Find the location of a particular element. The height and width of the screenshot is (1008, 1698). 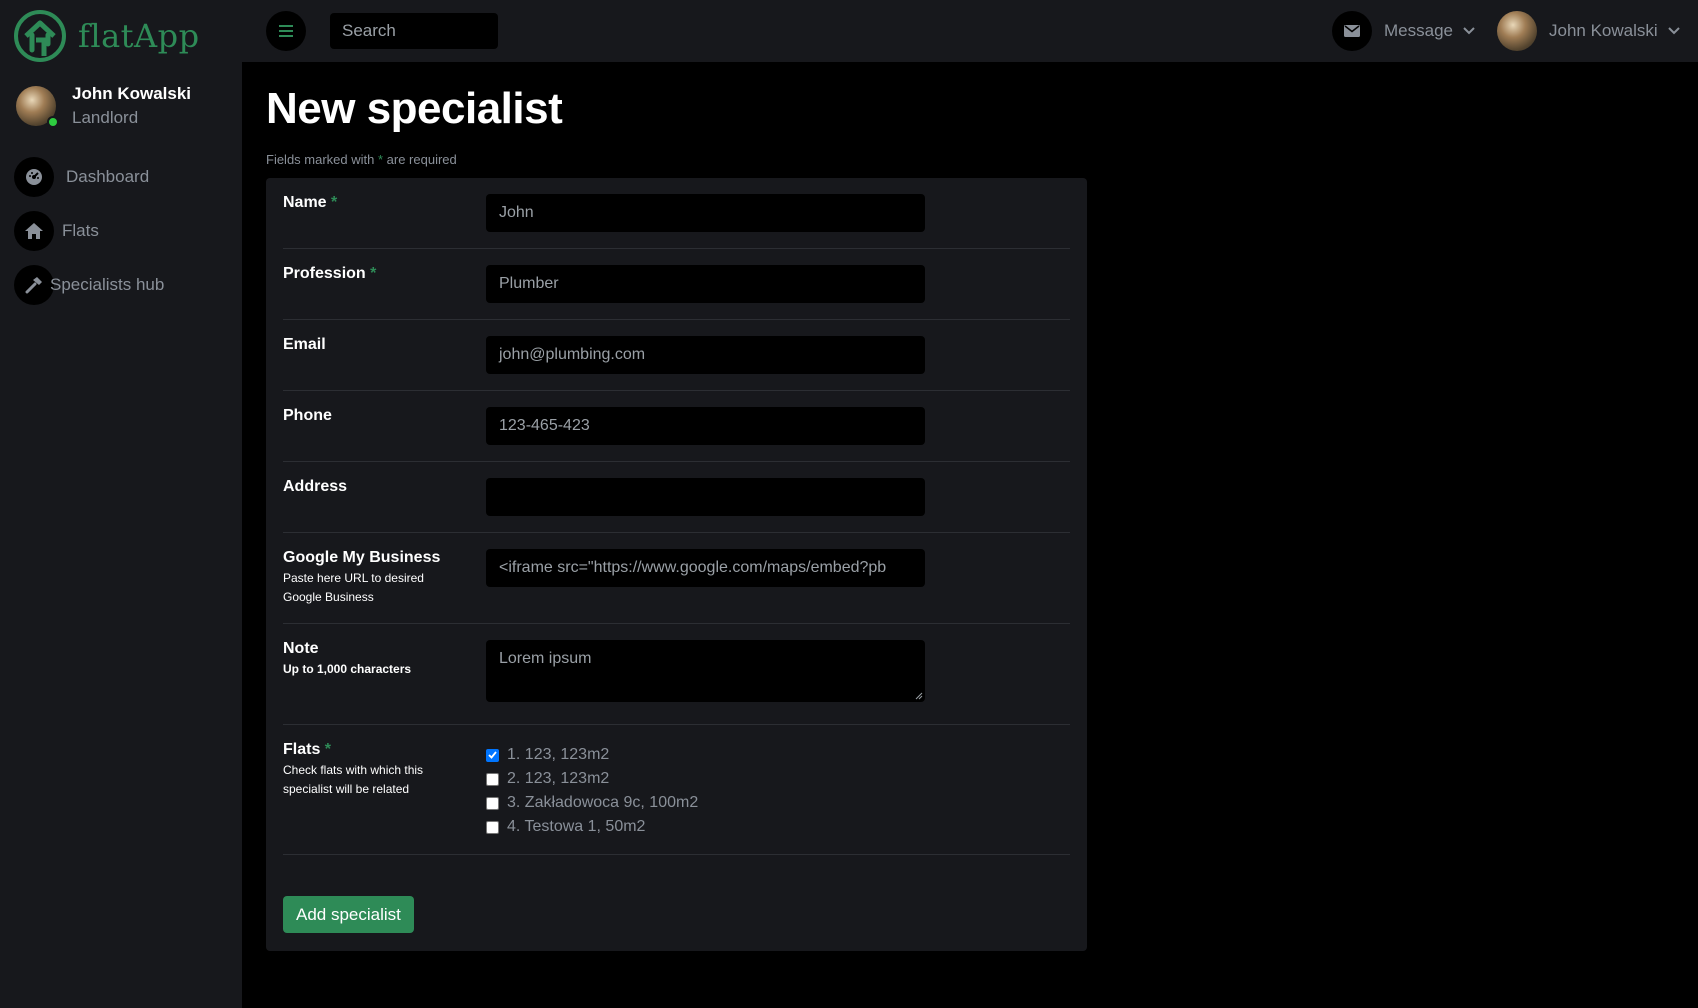

sidebar-item-specialists-hub: Specialists hub is located at coordinates (89, 285).